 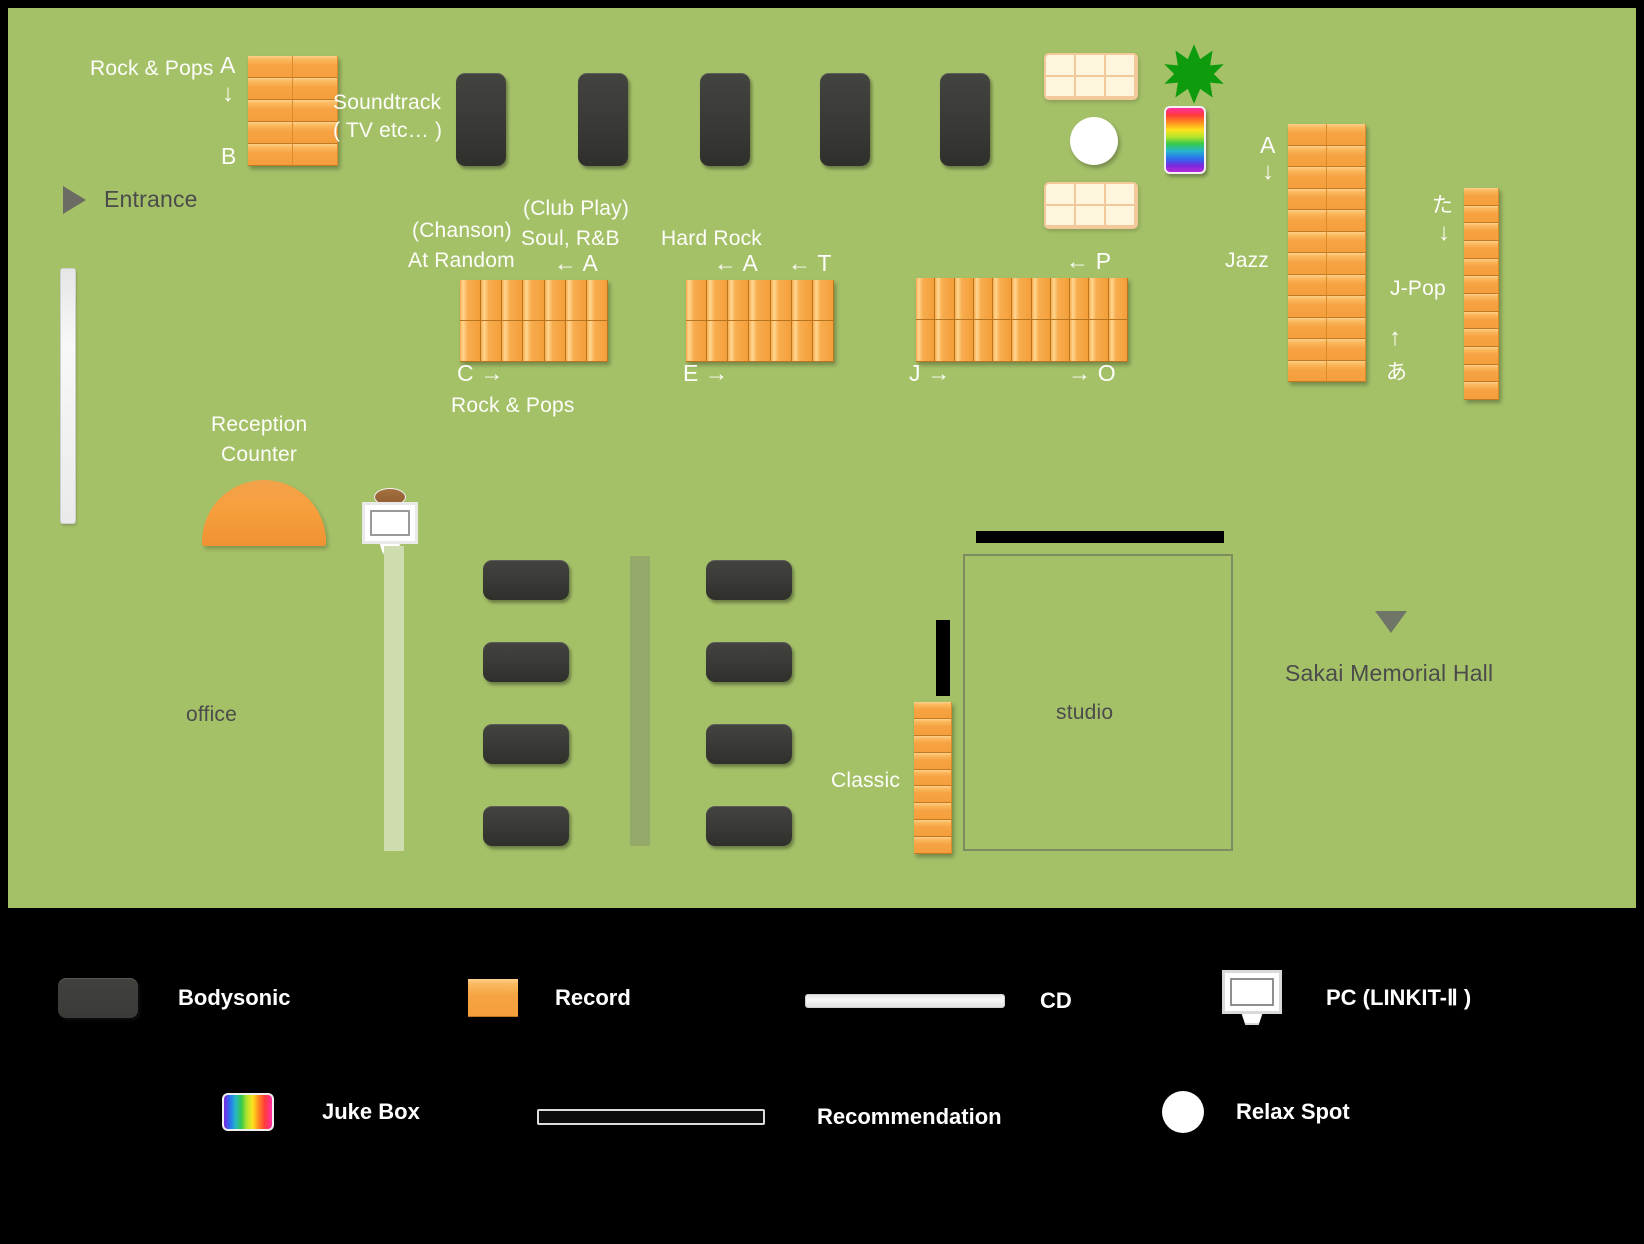 I want to click on legend-item-bodysonic: Bodysonic, so click(x=174, y=998).